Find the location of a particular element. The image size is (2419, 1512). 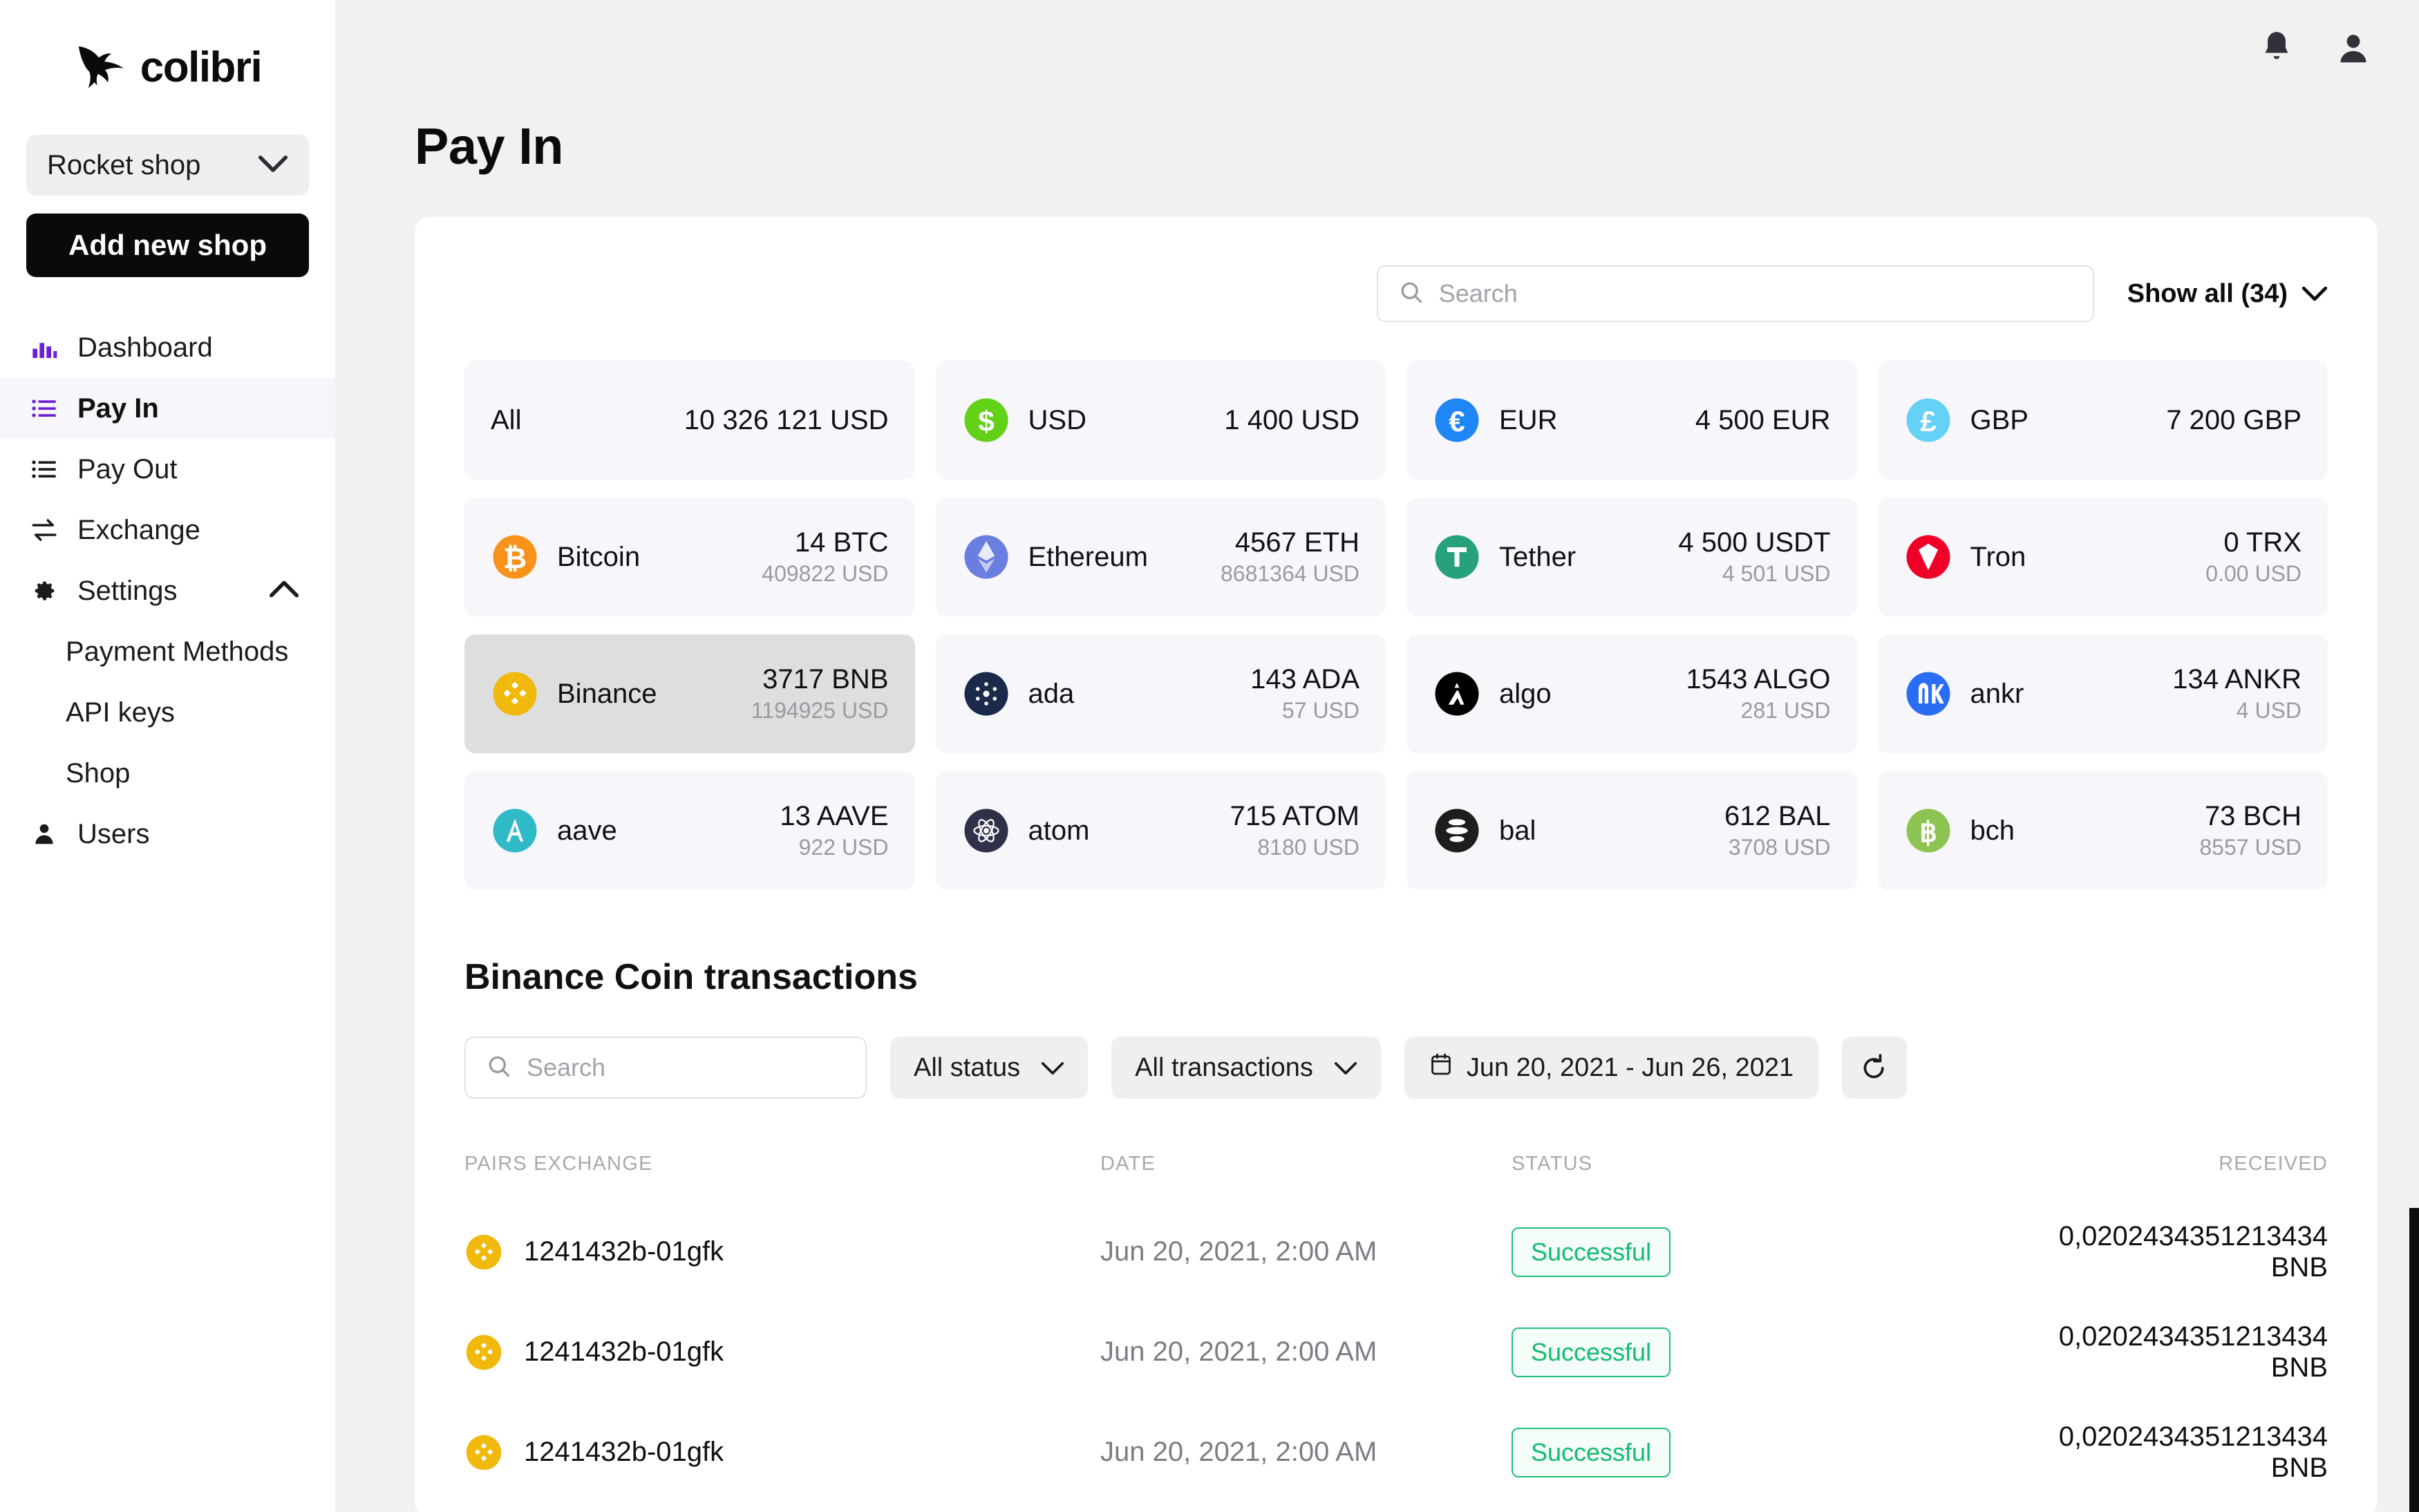

currency-usd-value: 8180 USD is located at coordinates (1308, 847).